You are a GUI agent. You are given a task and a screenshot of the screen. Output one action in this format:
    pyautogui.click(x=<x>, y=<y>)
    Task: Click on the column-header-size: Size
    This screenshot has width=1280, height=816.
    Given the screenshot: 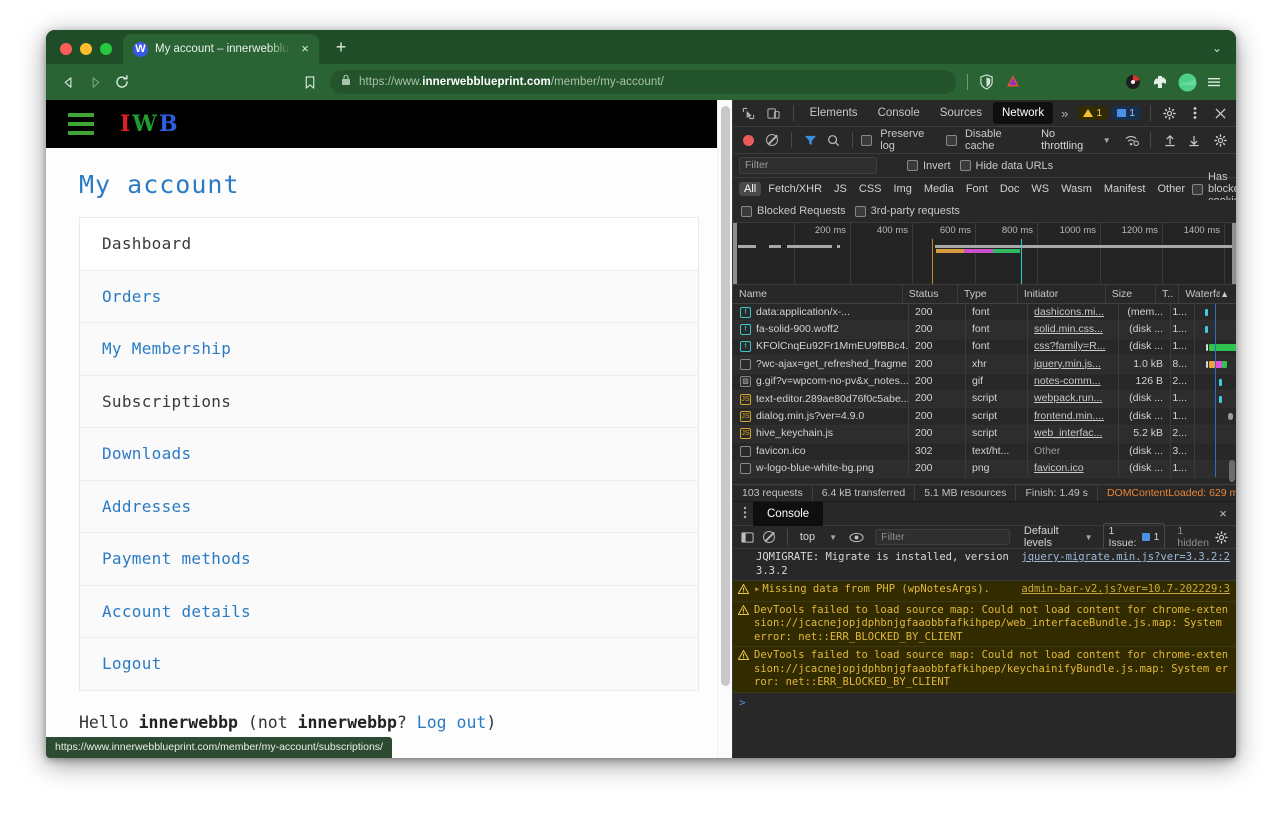 What is the action you would take?
    pyautogui.click(x=1131, y=294)
    